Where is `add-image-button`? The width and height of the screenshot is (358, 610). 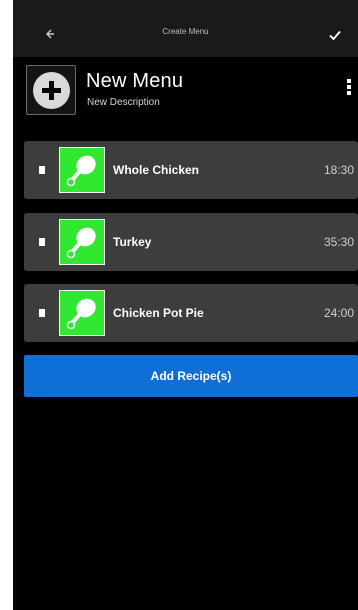 add-image-button is located at coordinates (51, 90).